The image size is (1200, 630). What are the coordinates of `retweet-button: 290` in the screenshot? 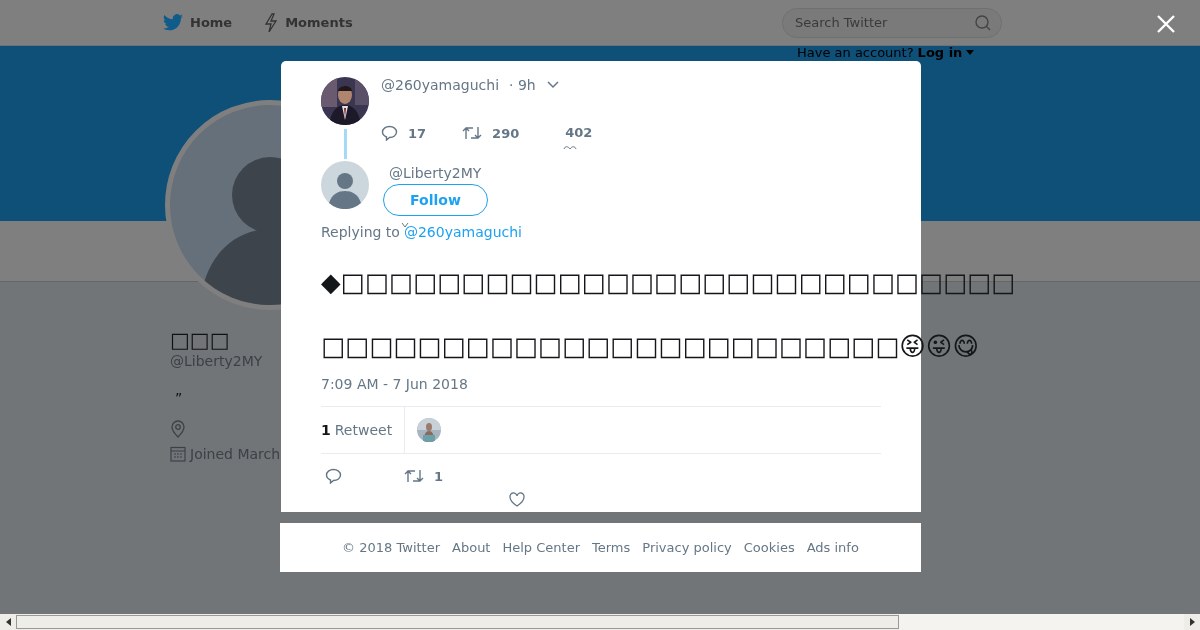 It's located at (491, 133).